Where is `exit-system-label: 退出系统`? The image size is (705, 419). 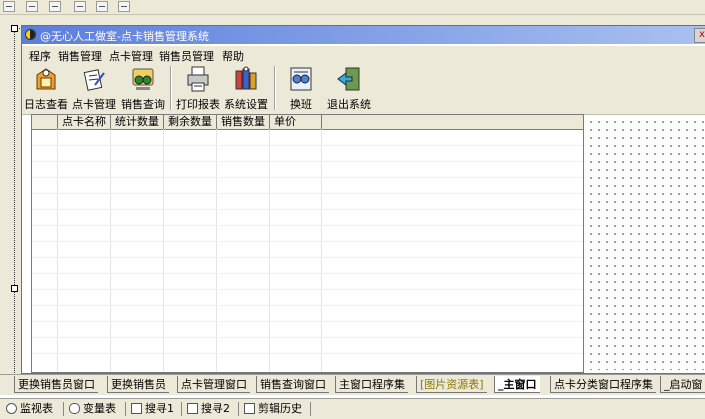
exit-system-label: 退出系统 is located at coordinates (349, 104).